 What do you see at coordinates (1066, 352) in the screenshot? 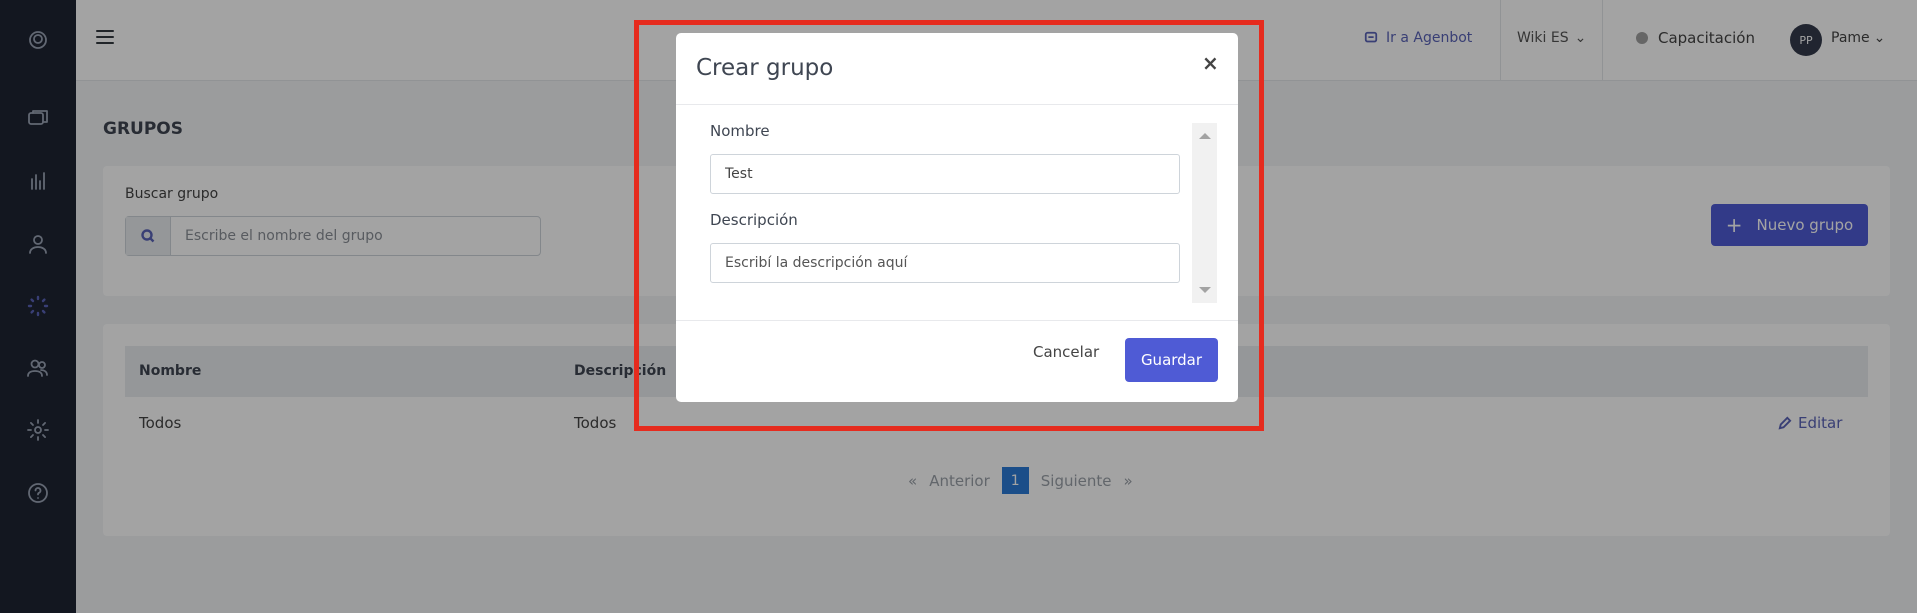
I see `cancel-button: Cancelar` at bounding box center [1066, 352].